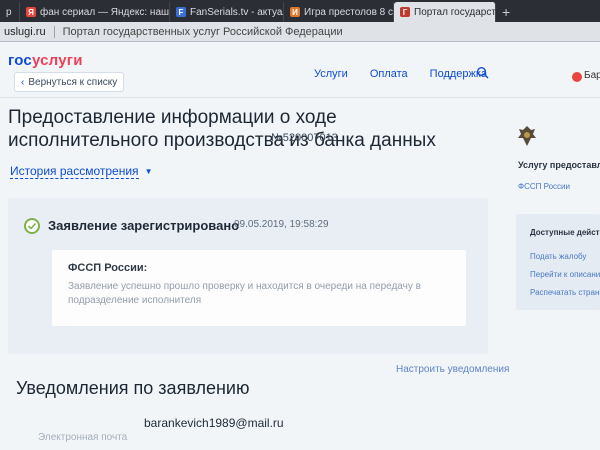 This screenshot has width=600, height=450. What do you see at coordinates (105, 12) in the screenshot?
I see `tab-label: фан сериал — Яндекс: наш` at bounding box center [105, 12].